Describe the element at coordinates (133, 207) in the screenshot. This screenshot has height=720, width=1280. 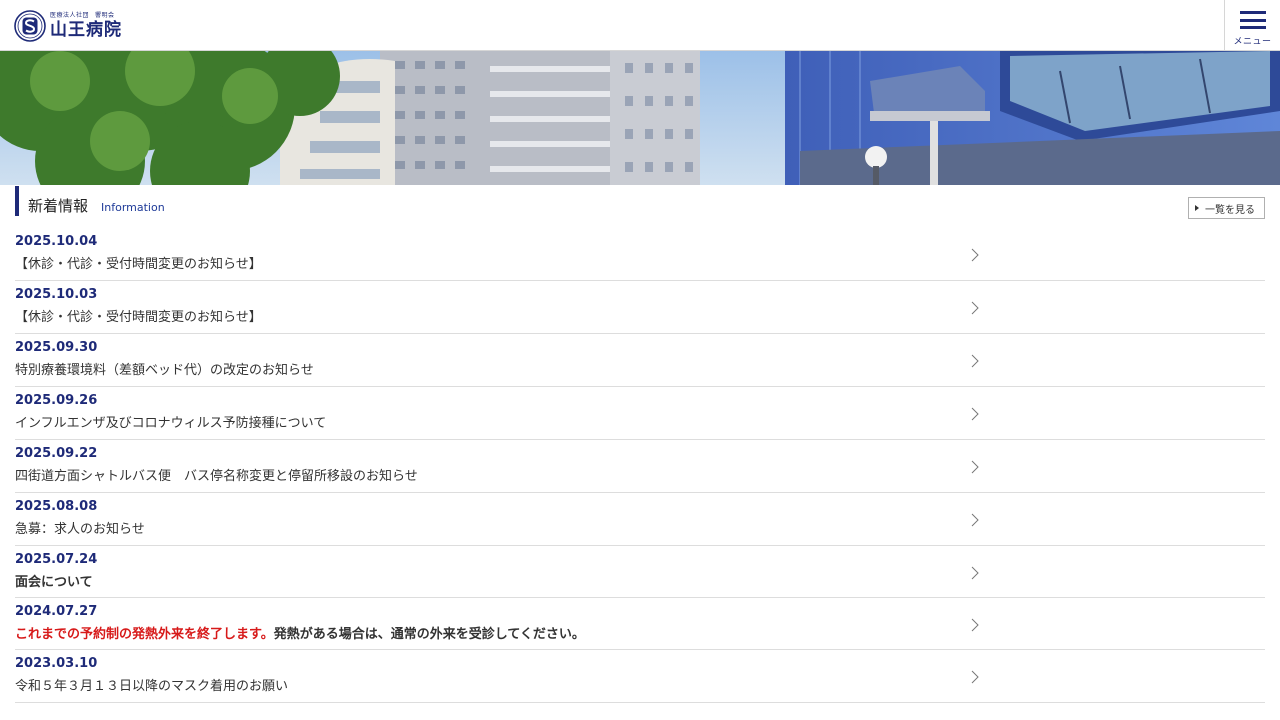
I see `section-subtitle: Information` at that location.